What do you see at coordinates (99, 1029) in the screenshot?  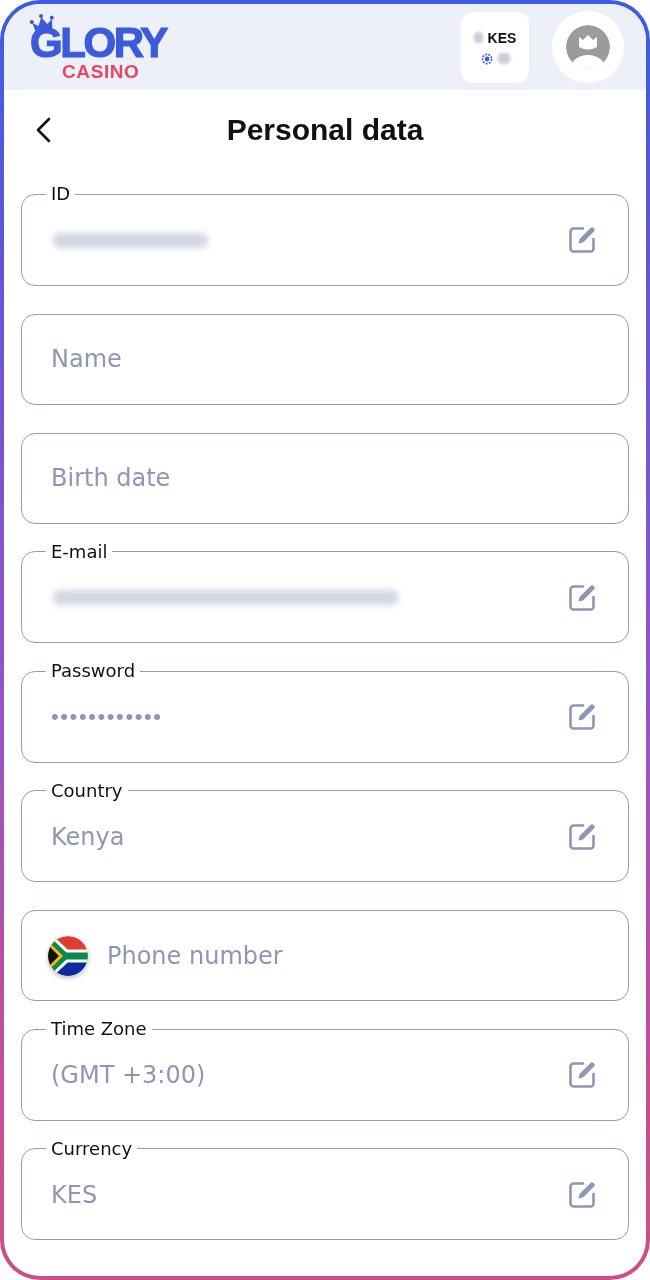 I see `field-label: Time Zone` at bounding box center [99, 1029].